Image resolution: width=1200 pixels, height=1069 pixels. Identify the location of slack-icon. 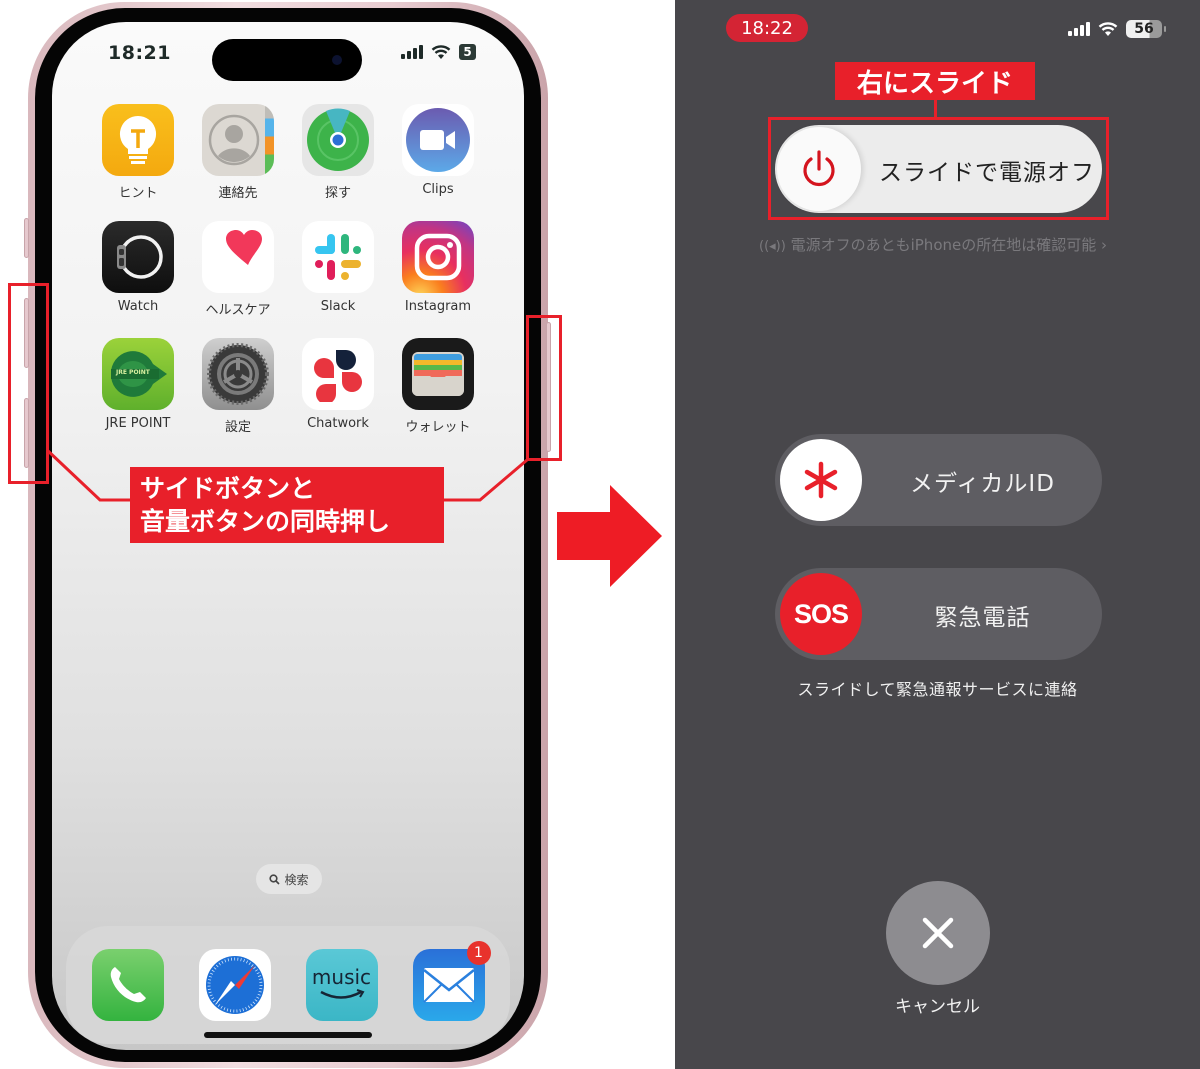
(338, 257).